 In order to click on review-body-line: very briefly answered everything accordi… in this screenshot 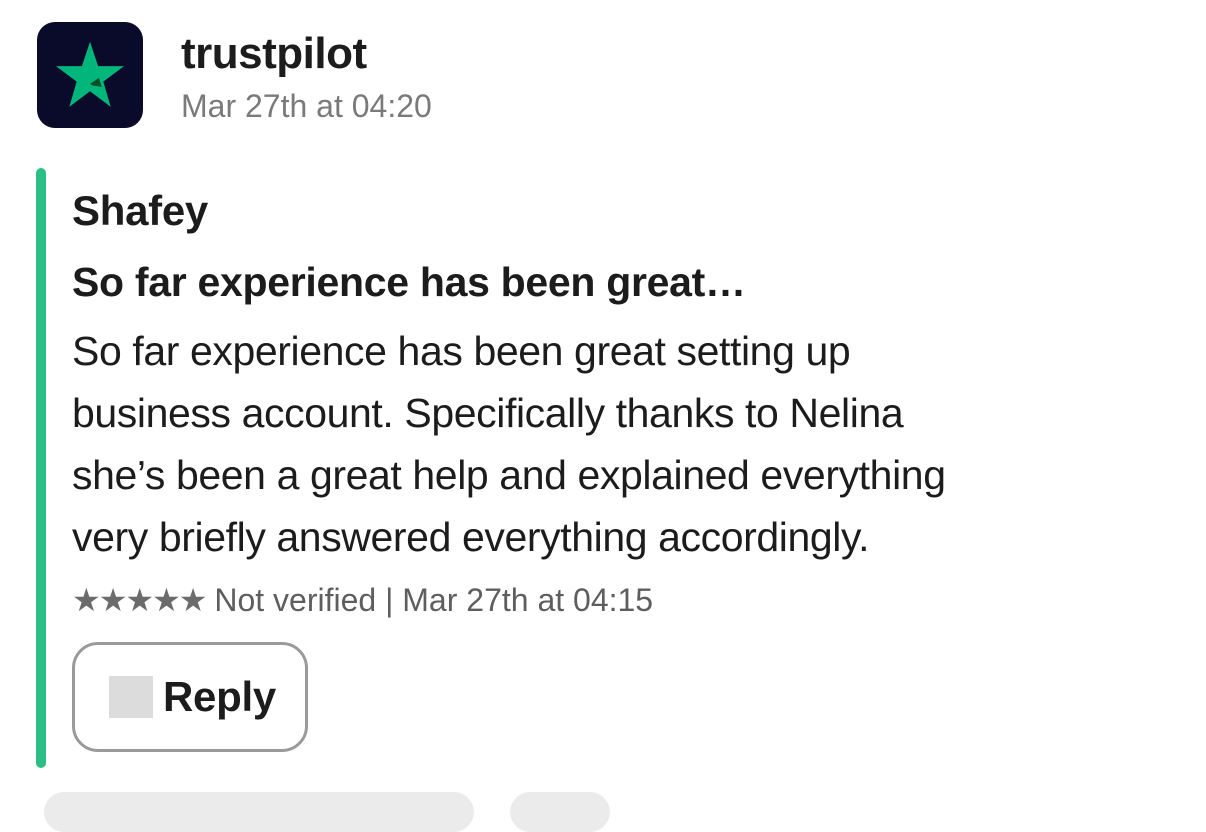, I will do `click(471, 537)`.